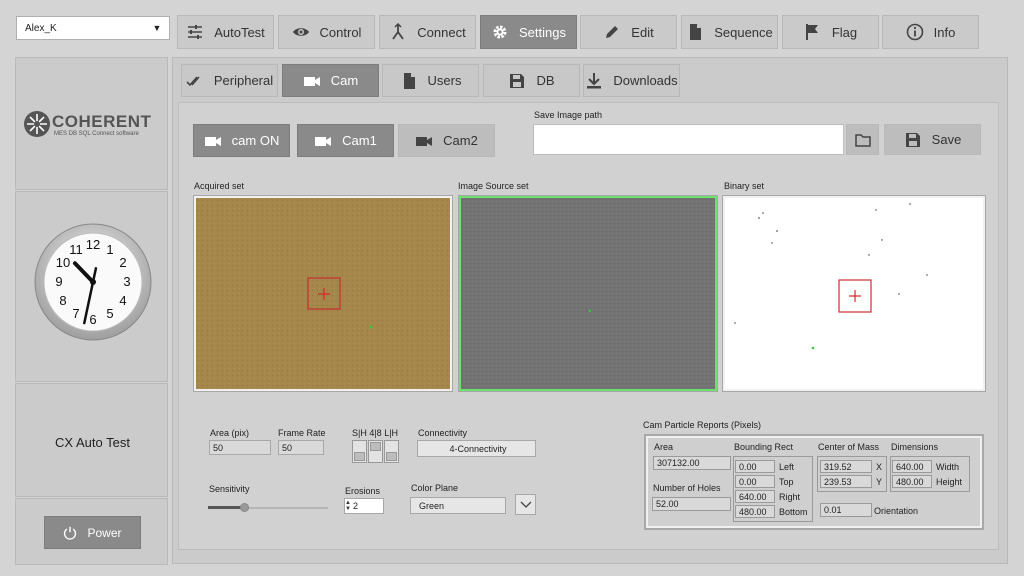 This screenshot has width=1024, height=576. Describe the element at coordinates (525, 504) in the screenshot. I see `chevron-down-icon` at that location.